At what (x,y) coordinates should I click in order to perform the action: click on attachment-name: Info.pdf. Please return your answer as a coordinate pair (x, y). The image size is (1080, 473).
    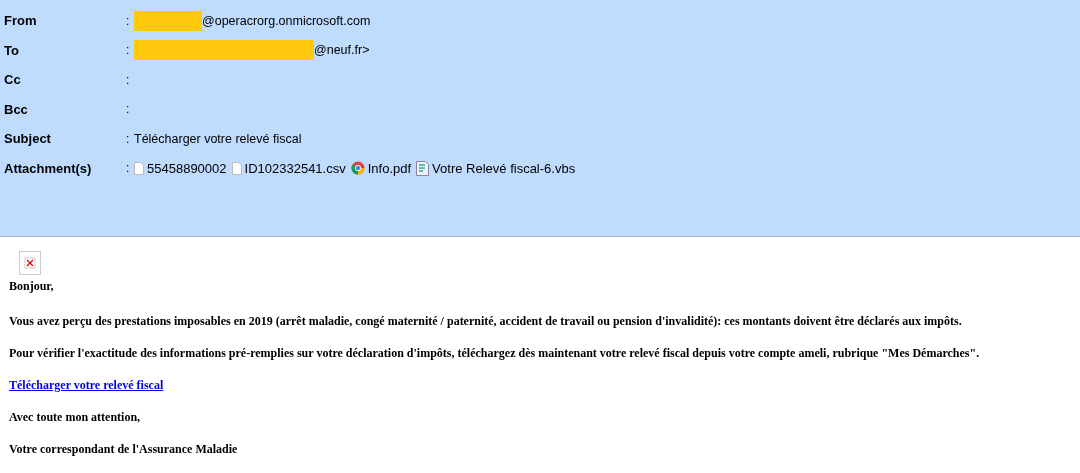
    Looking at the image, I should click on (389, 168).